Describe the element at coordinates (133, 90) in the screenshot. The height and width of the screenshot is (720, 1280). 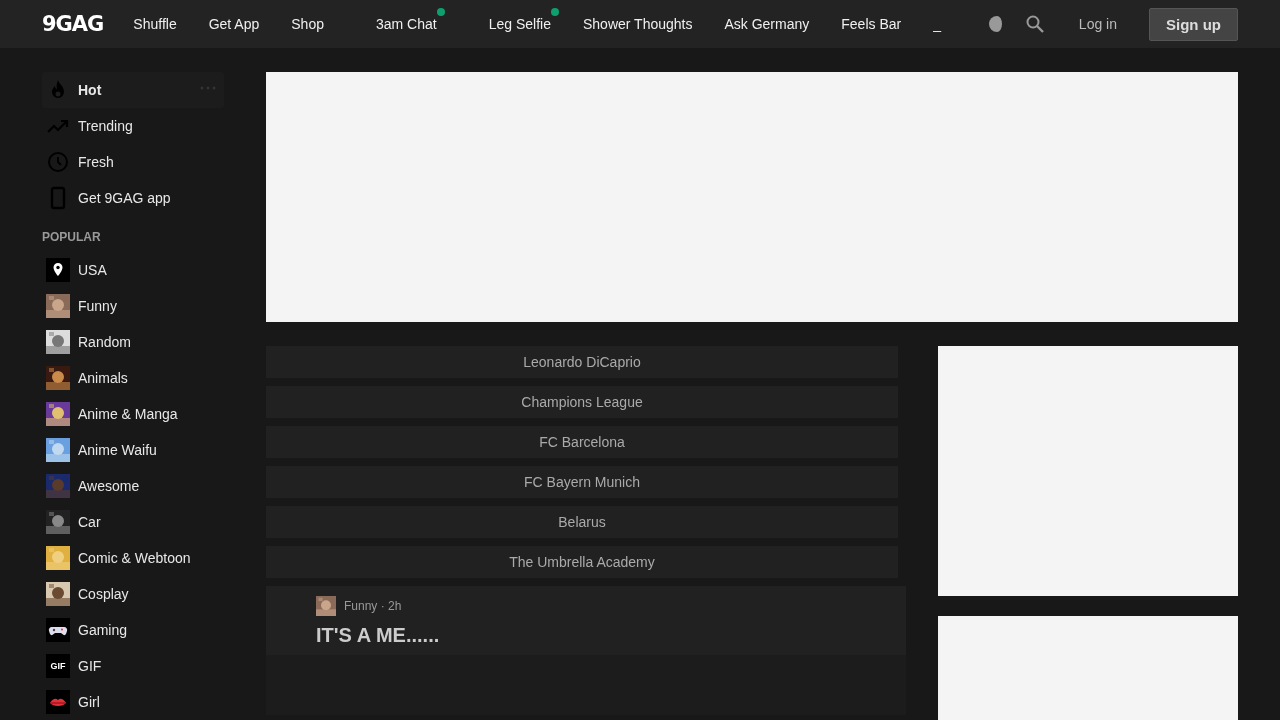
I see `sidebar-item: Hot` at that location.